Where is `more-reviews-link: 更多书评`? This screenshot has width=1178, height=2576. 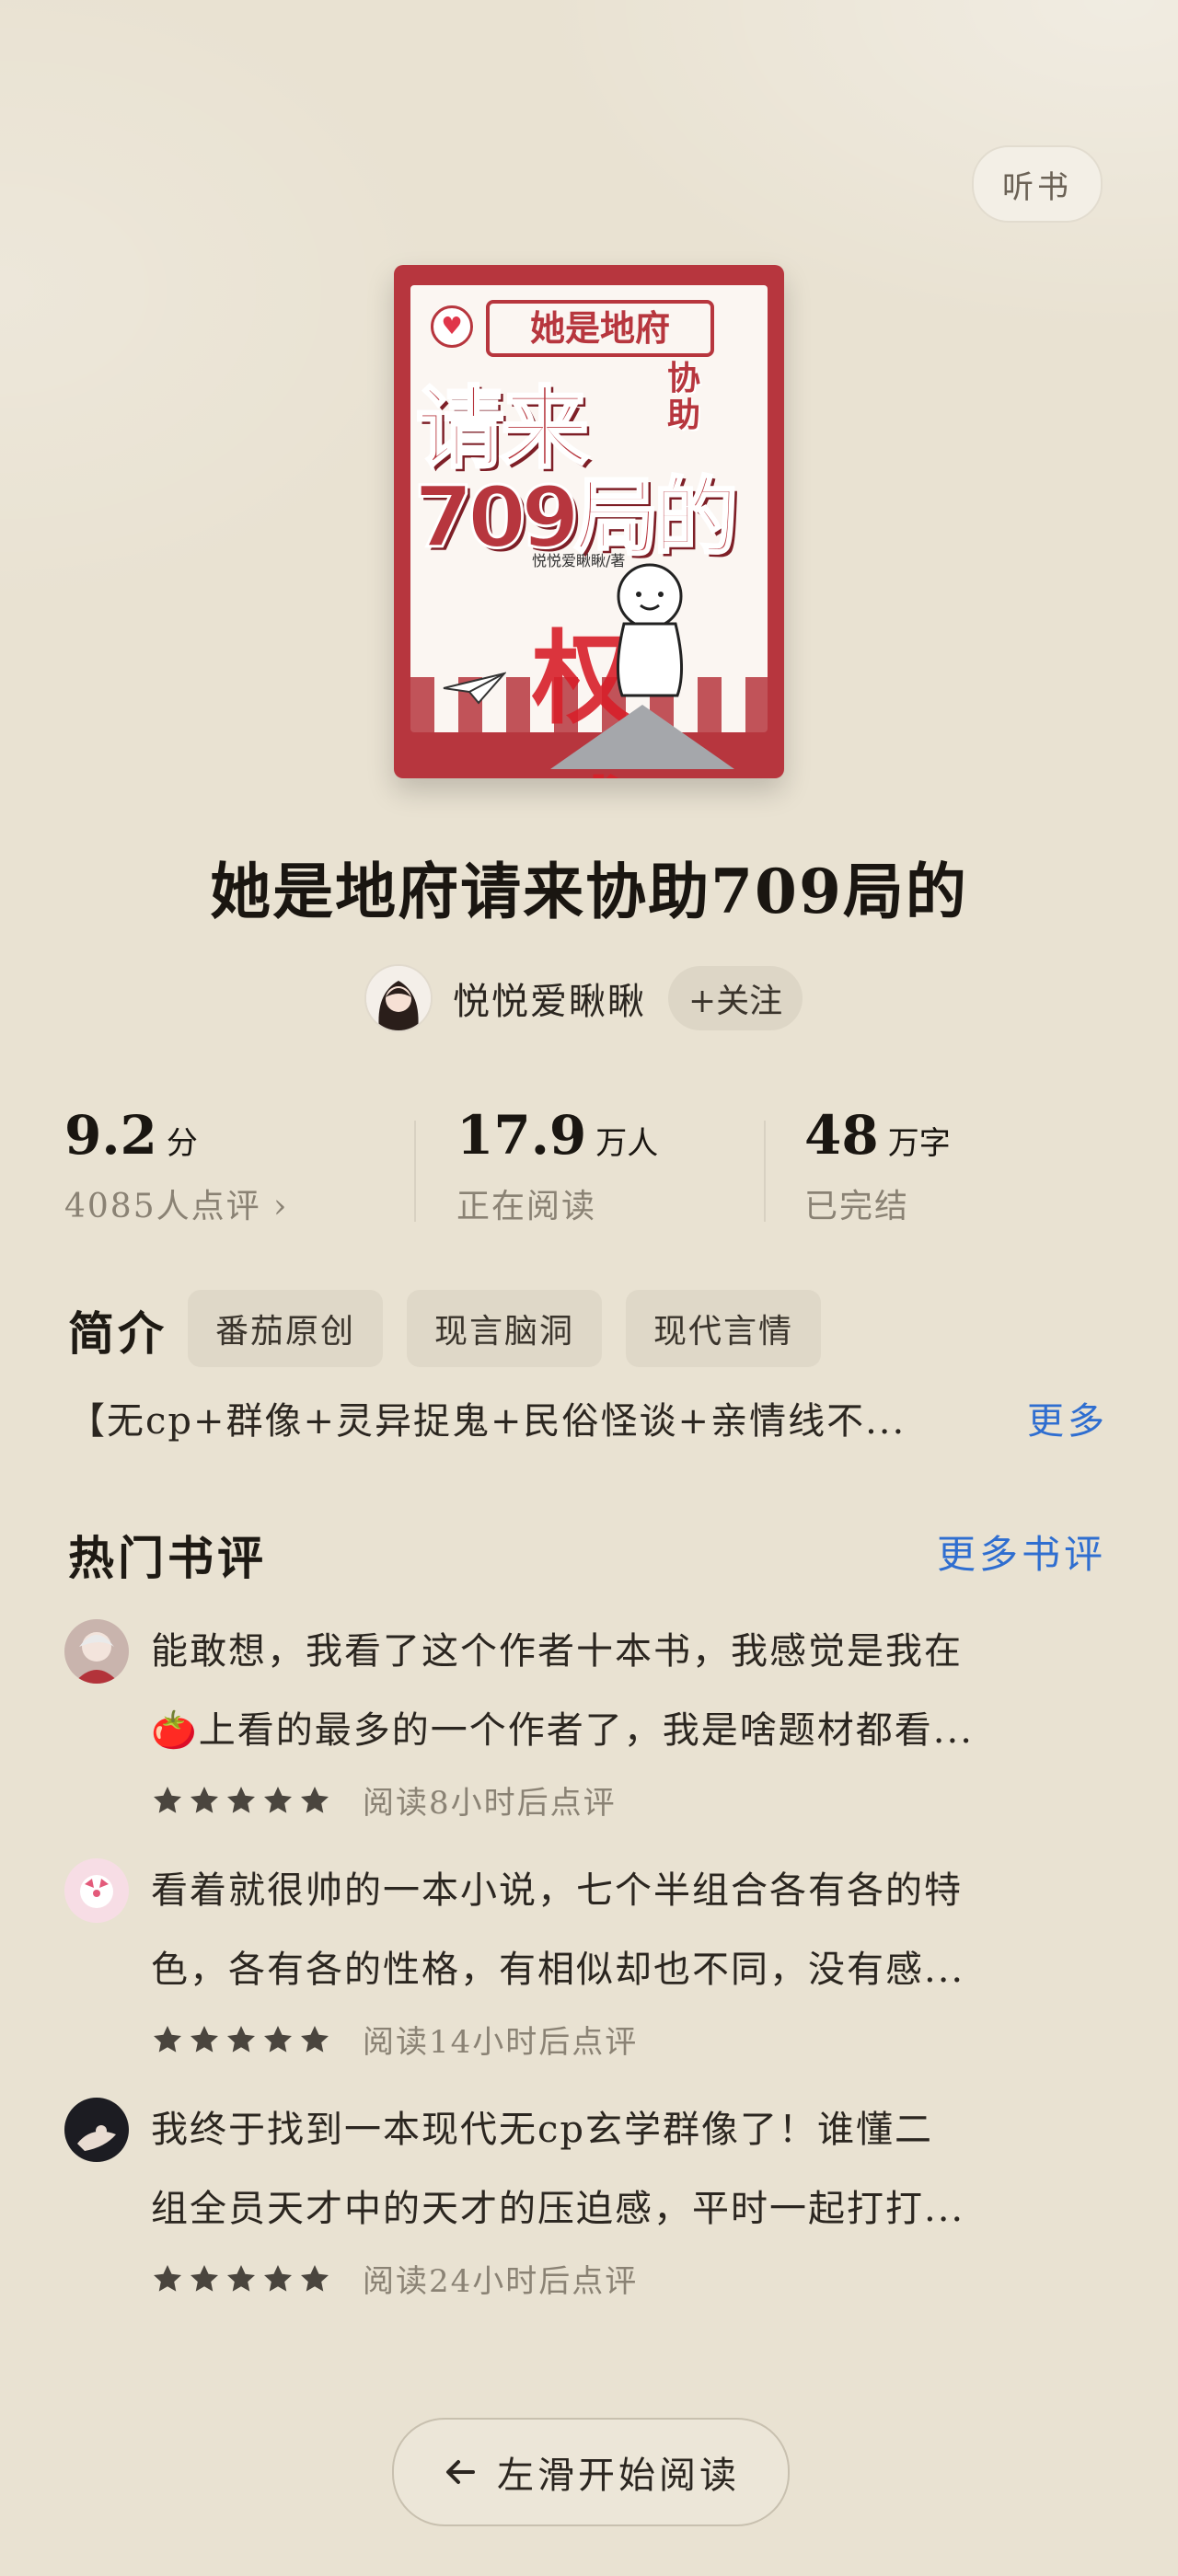
more-reviews-link: 更多书评 is located at coordinates (1021, 1552).